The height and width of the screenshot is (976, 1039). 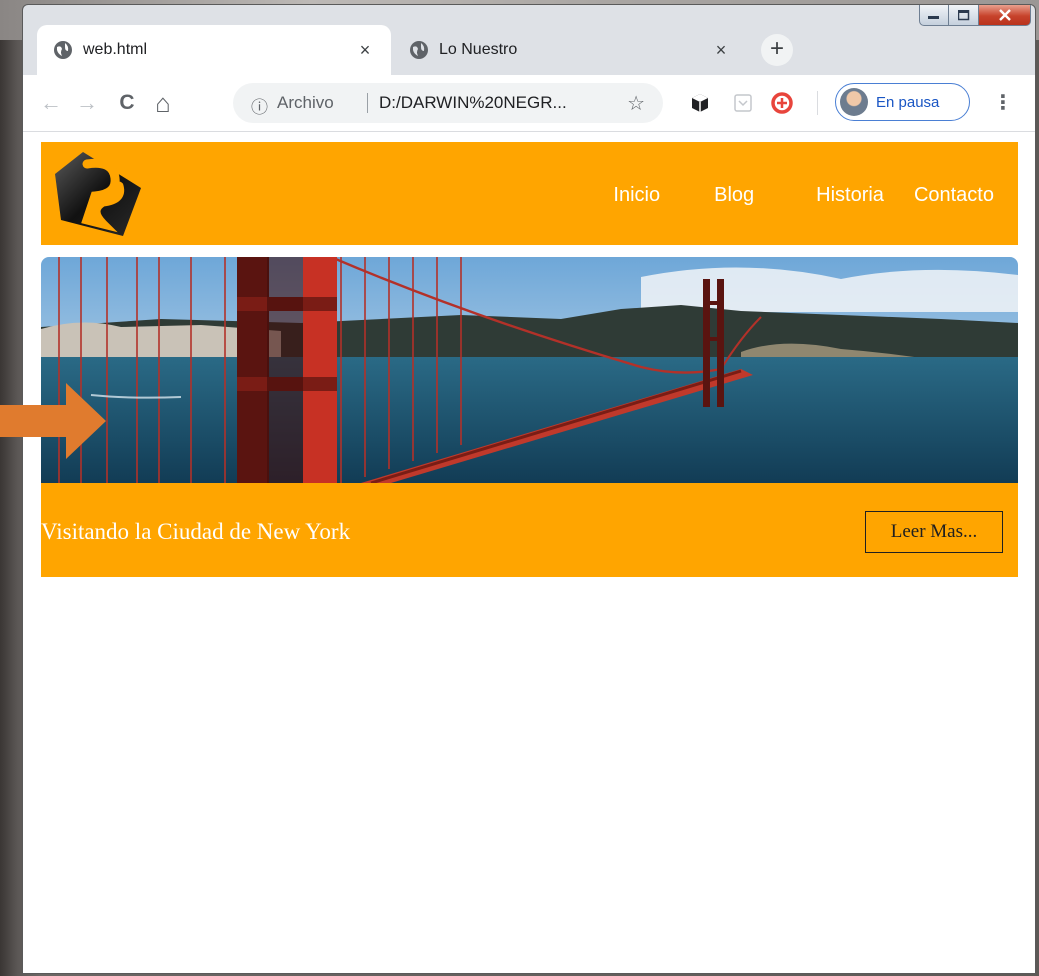 I want to click on address-separator, so click(x=367, y=103).